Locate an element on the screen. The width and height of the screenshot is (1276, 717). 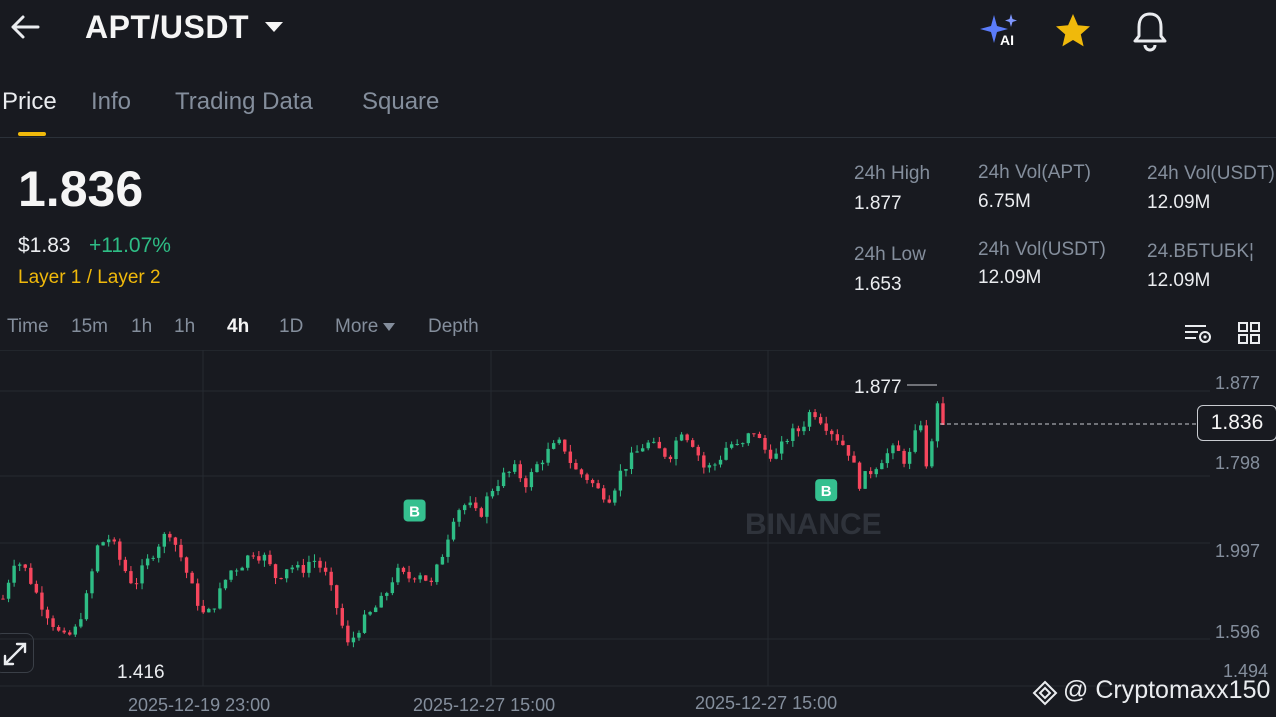
y-axis-label: 1.877 is located at coordinates (1237, 383).